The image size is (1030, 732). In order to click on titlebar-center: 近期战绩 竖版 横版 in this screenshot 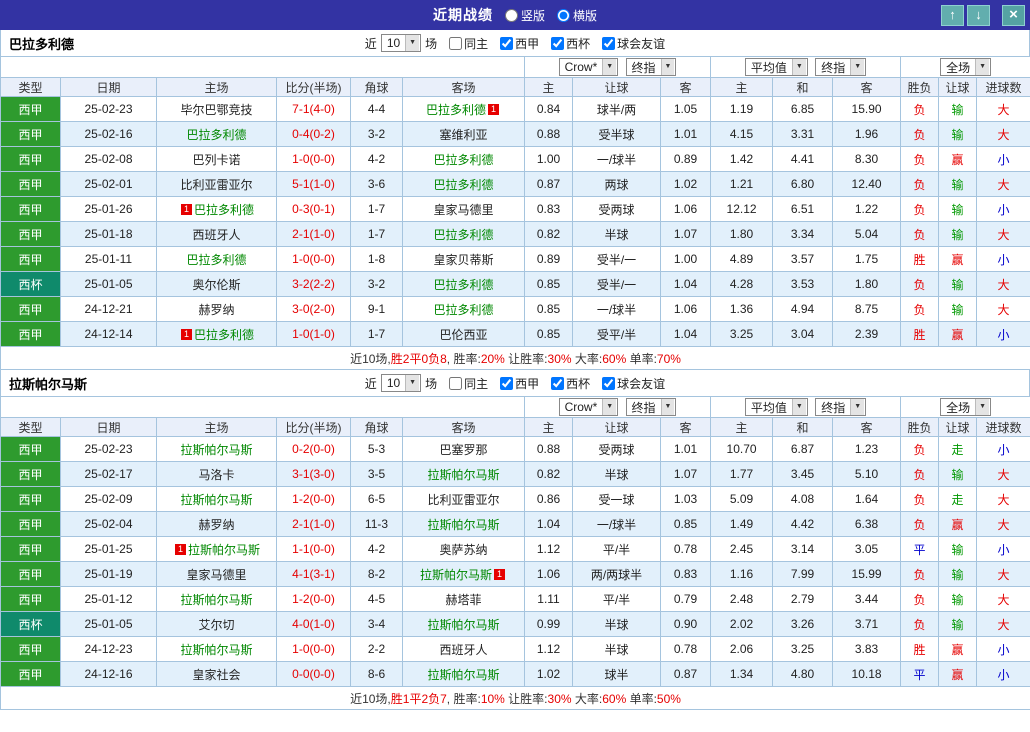, I will do `click(515, 15)`.